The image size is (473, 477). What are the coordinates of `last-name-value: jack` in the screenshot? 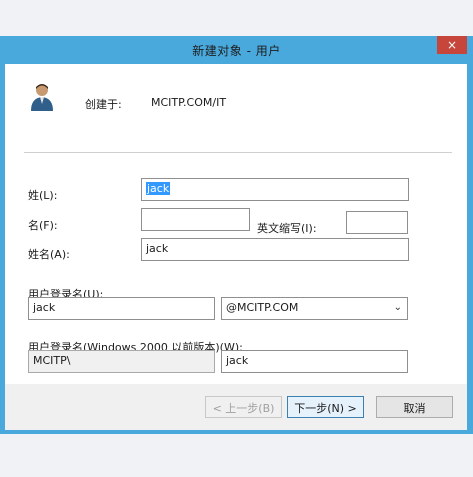 It's located at (158, 188).